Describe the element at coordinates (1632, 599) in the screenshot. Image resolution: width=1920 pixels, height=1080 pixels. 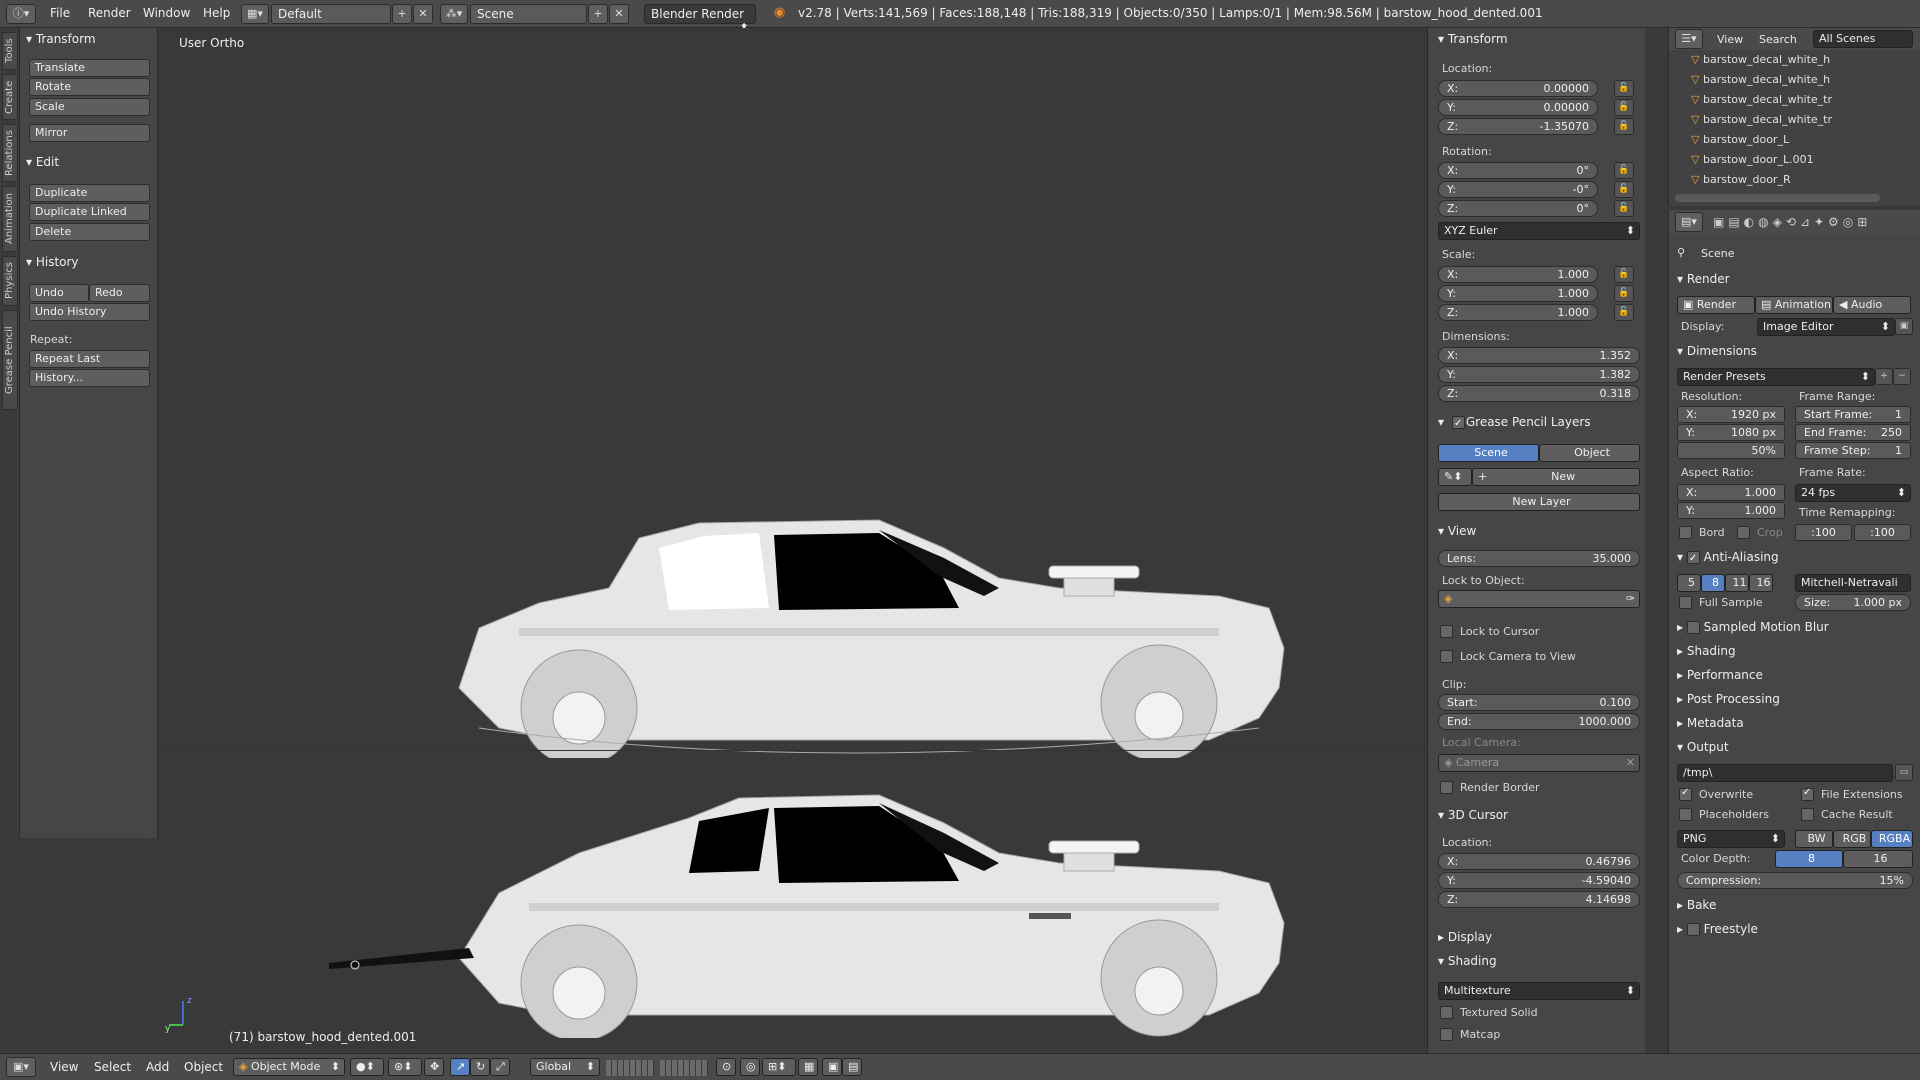
I see `eyedropper-icon: ✑` at that location.